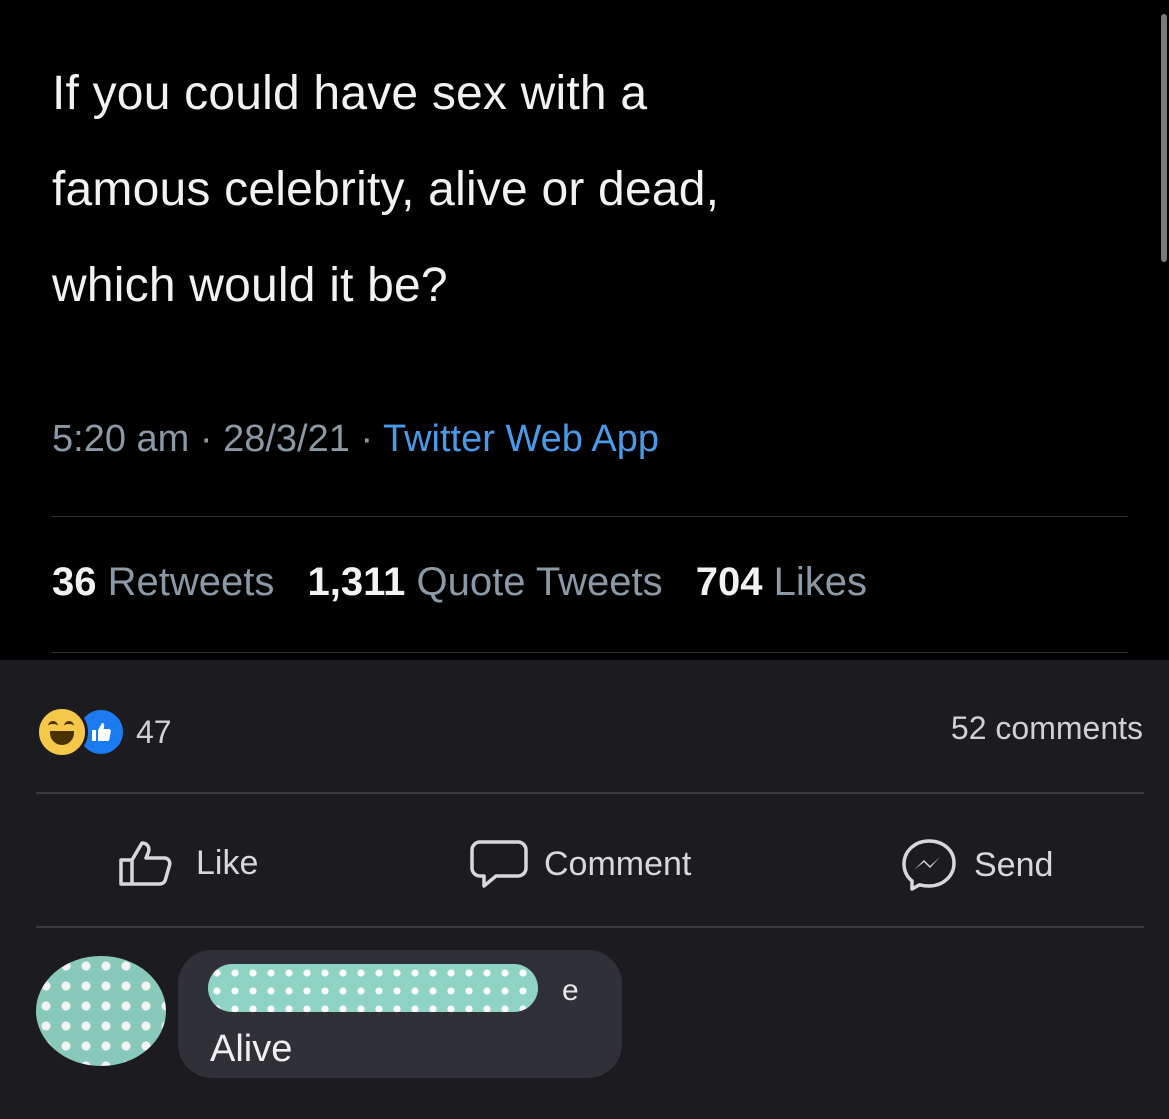 The image size is (1169, 1119). I want to click on like-label: Like, so click(227, 862).